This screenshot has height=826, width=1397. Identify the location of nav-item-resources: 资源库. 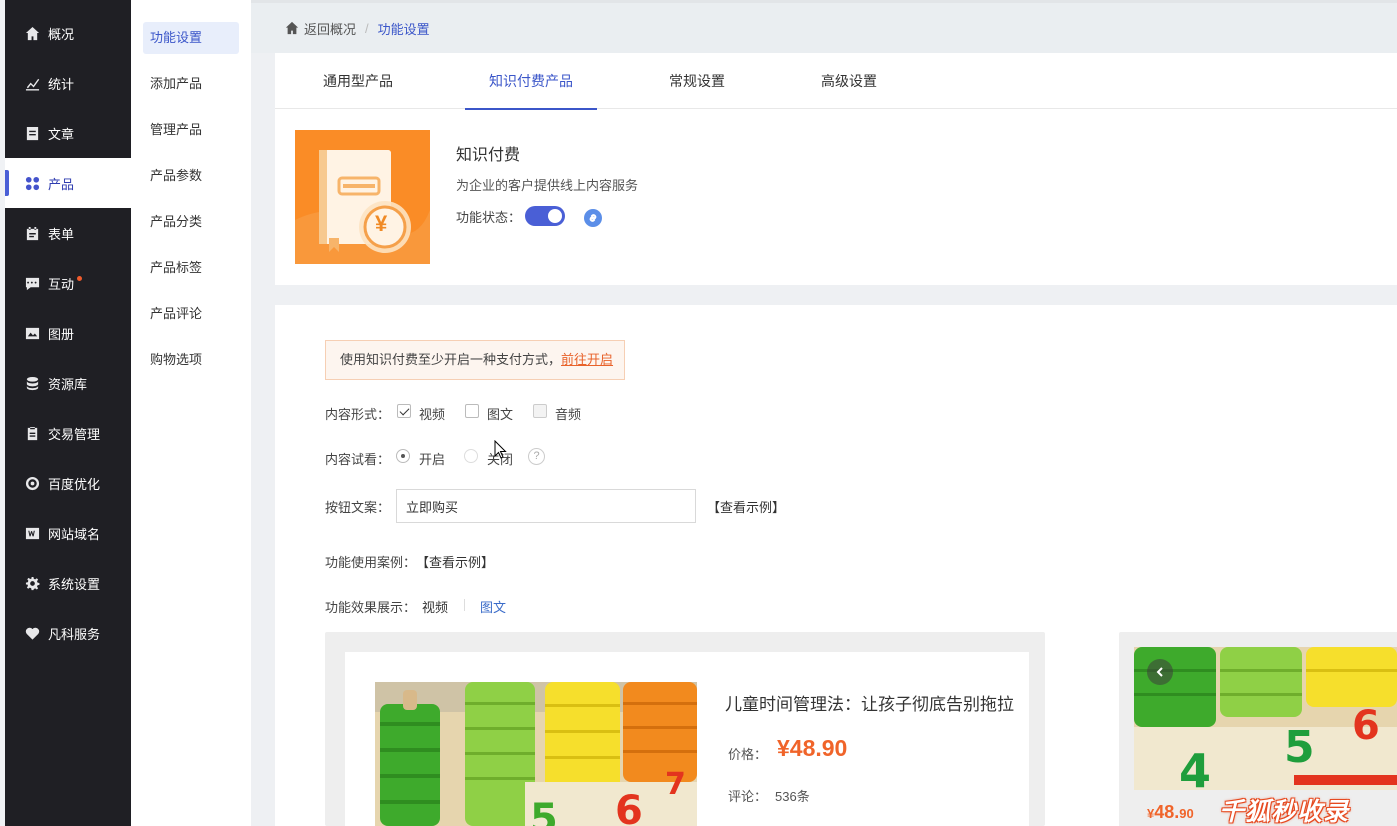
(68, 383).